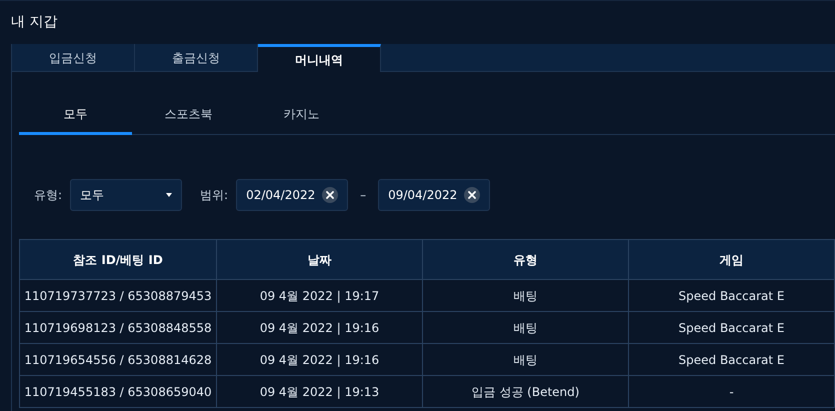 This screenshot has width=835, height=411. Describe the element at coordinates (732, 260) in the screenshot. I see `column-header: 게임` at that location.